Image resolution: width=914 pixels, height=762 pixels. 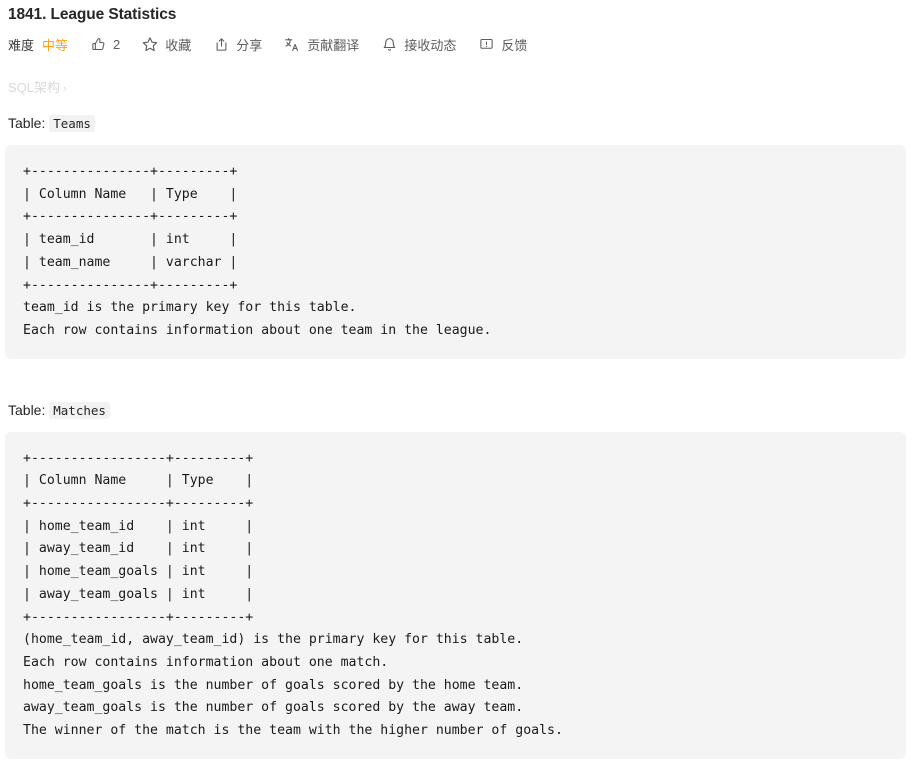 I want to click on subscribe-label: 接收动态, so click(x=430, y=45).